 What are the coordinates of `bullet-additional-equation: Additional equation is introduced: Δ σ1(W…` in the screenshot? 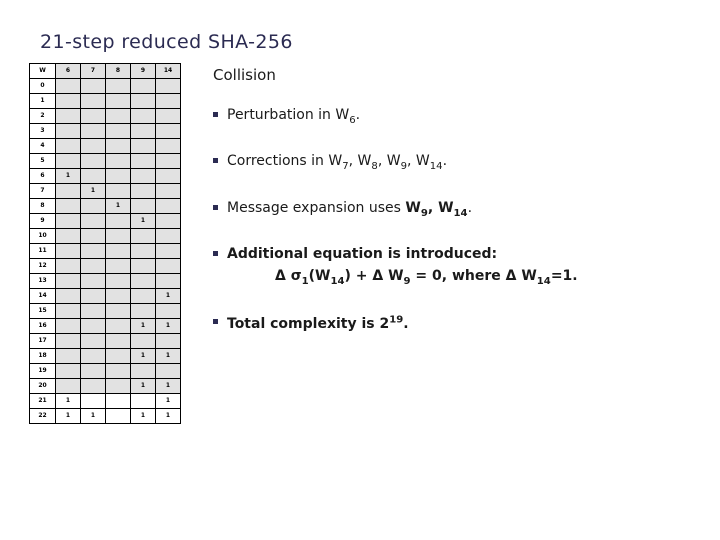 It's located at (448, 266).